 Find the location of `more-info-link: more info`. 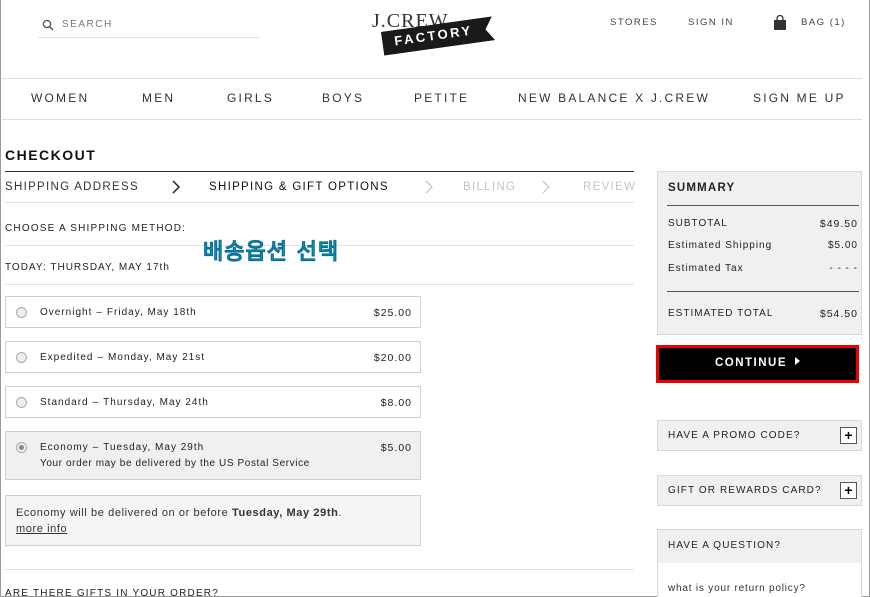

more-info-link: more info is located at coordinates (41, 529).